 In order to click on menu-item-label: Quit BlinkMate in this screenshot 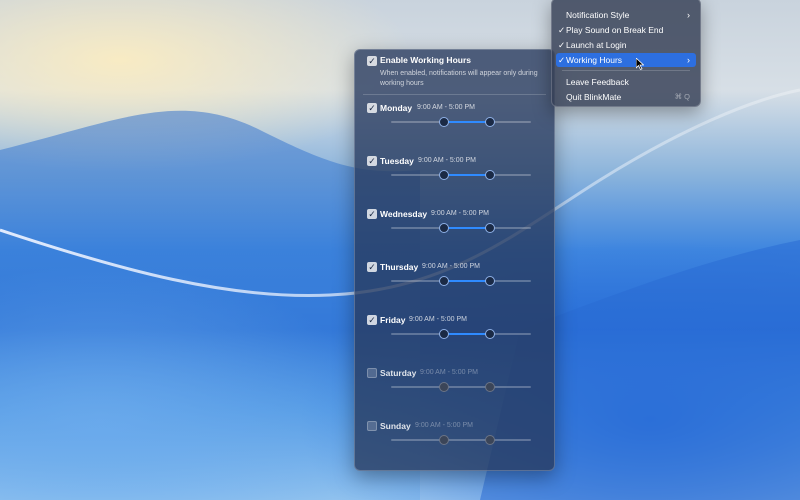, I will do `click(594, 97)`.